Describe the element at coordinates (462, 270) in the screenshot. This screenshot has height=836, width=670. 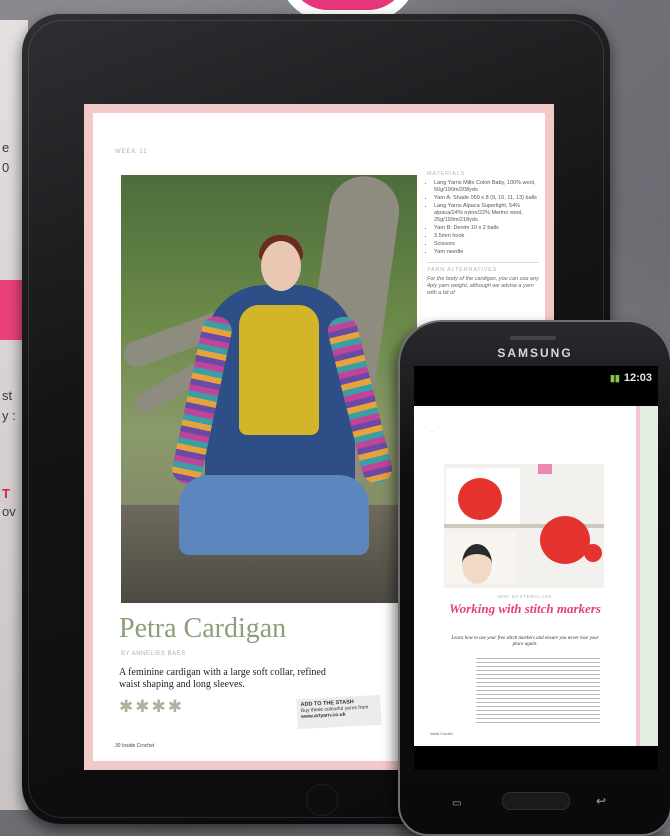
I see `yarn-alternatives-heading: YARN ALTERNATIVES` at that location.